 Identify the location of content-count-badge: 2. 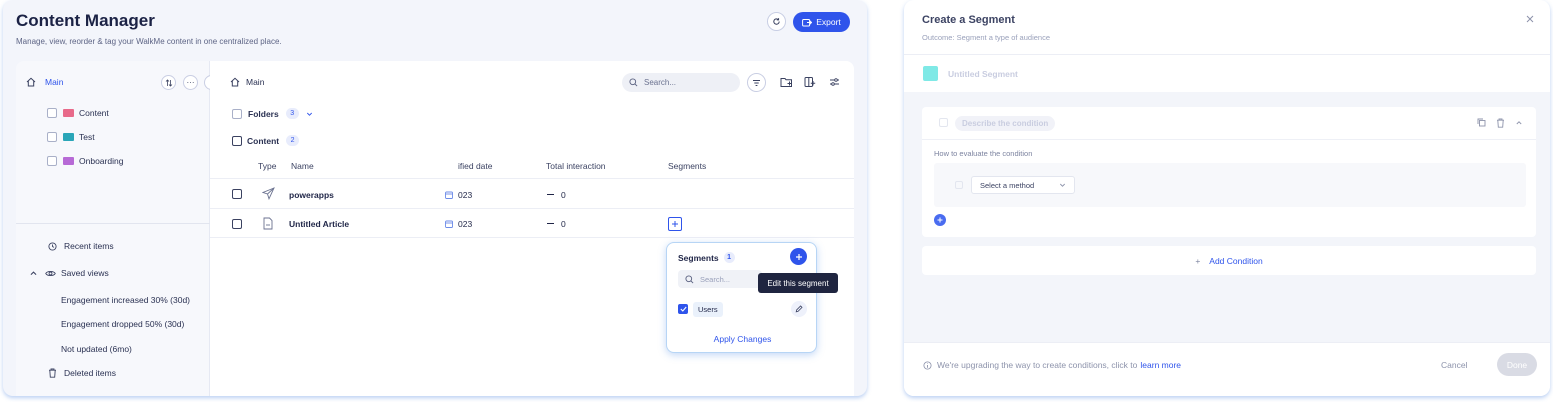
(293, 140).